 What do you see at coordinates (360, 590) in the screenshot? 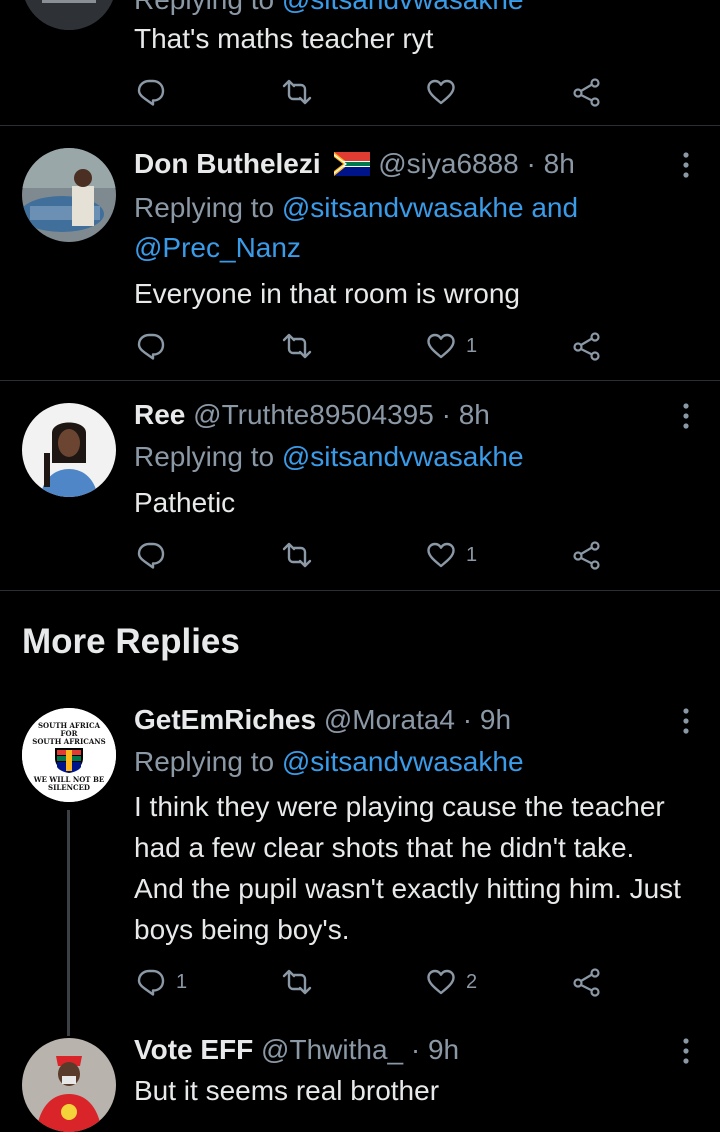
I see `divider` at bounding box center [360, 590].